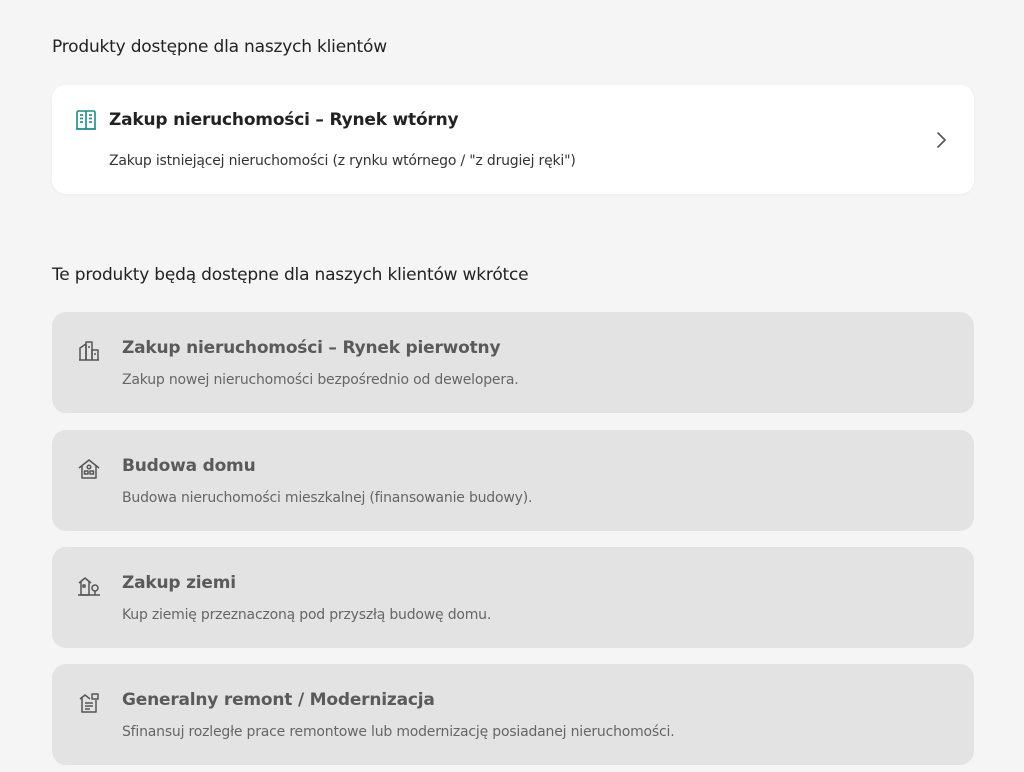 The height and width of the screenshot is (772, 1024). Describe the element at coordinates (189, 466) in the screenshot. I see `product-title: Budowa domu` at that location.